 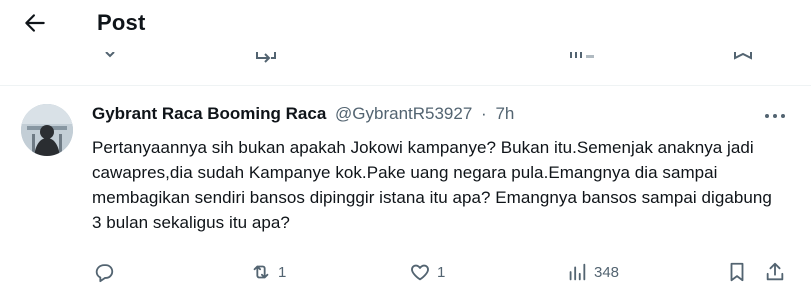 I want to click on post-actions: 1 1 348, so click(x=405, y=274).